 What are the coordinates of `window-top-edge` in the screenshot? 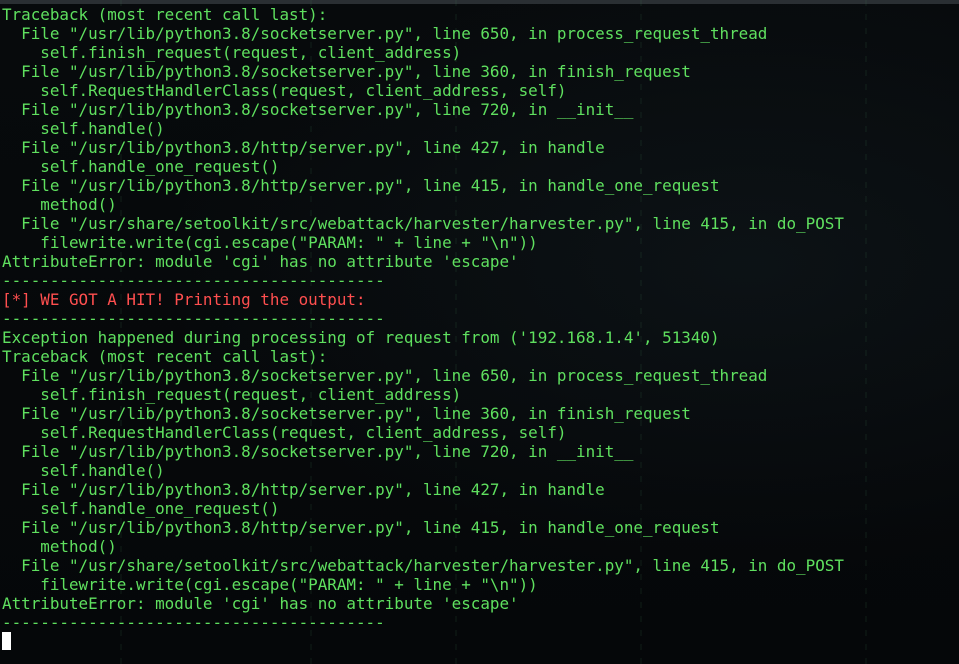 It's located at (479, 2).